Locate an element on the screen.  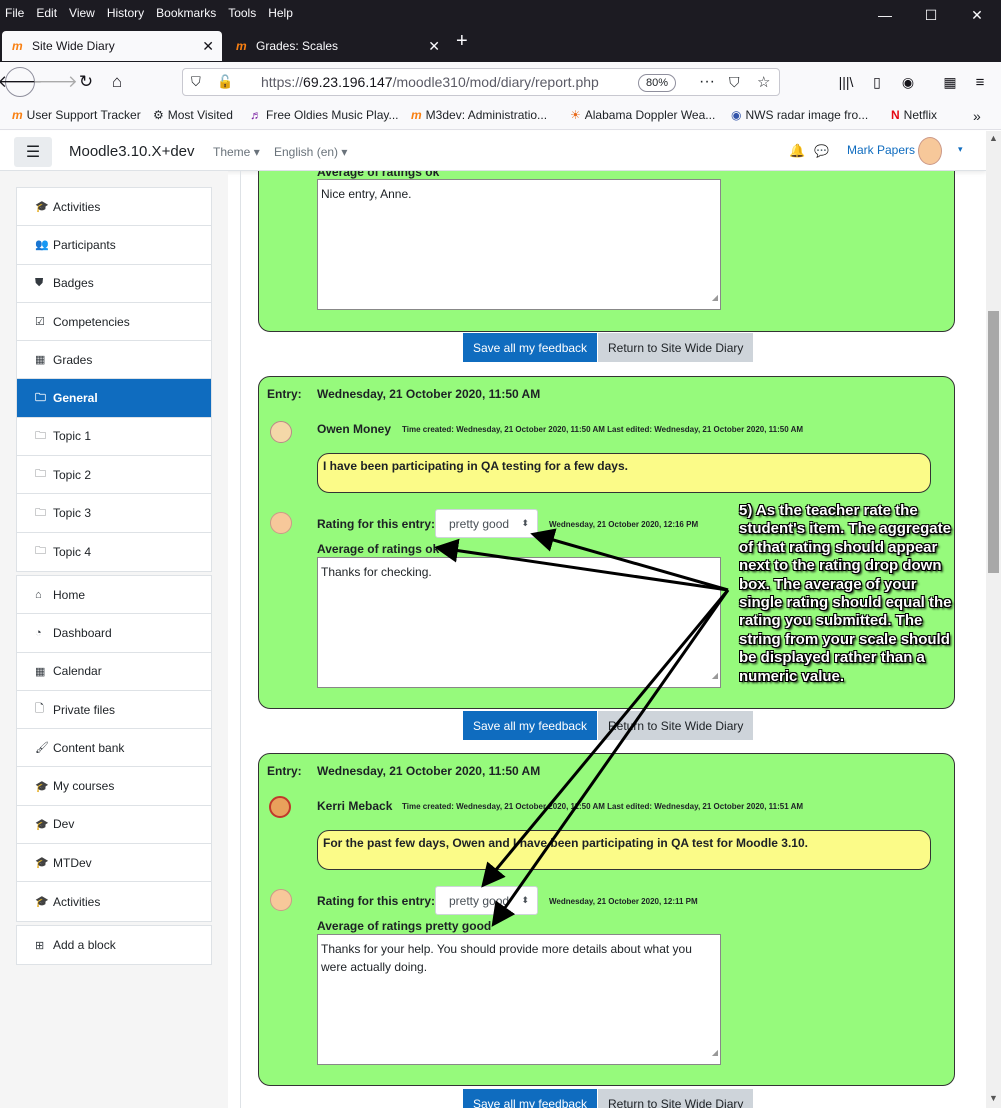
more-bookmarks-icon: » is located at coordinates (977, 116).